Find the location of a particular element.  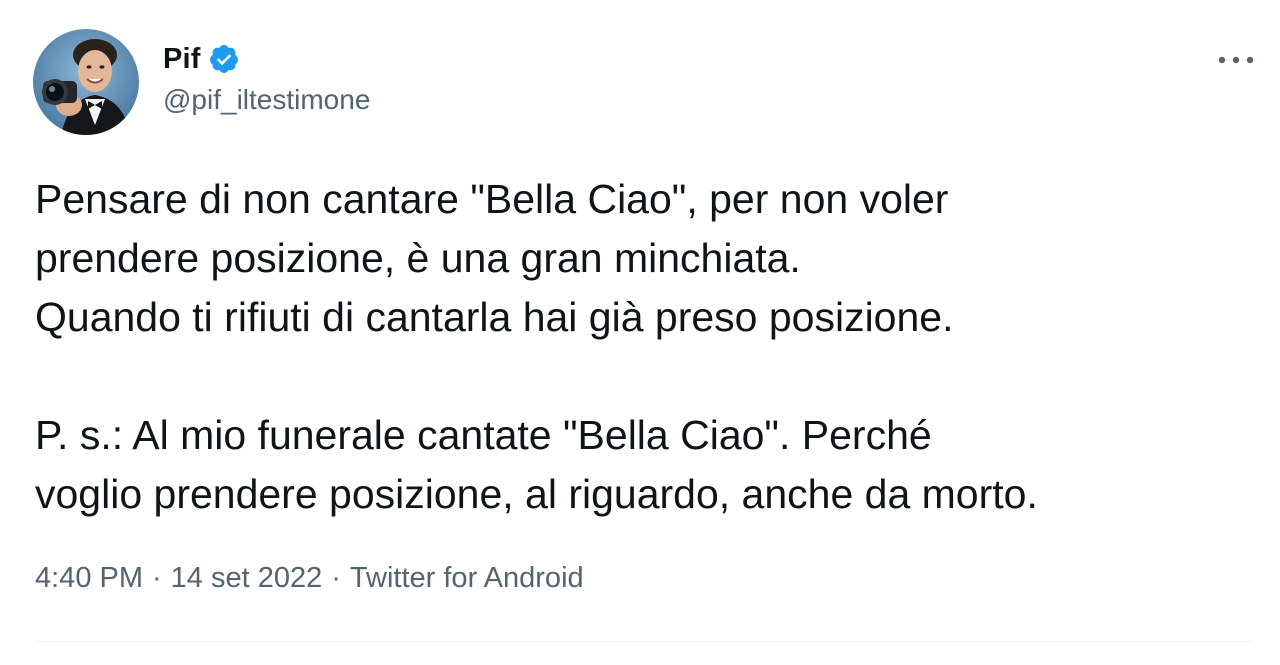

name-row: Pif is located at coordinates (266, 59).